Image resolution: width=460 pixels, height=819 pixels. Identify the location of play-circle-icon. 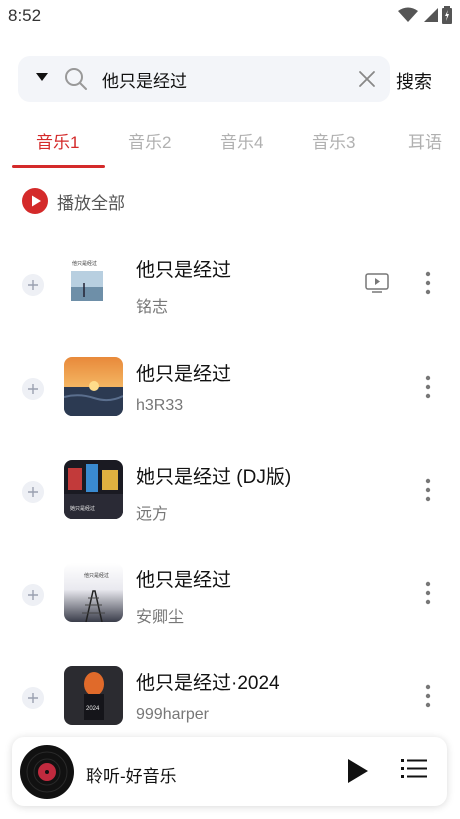
(35, 201).